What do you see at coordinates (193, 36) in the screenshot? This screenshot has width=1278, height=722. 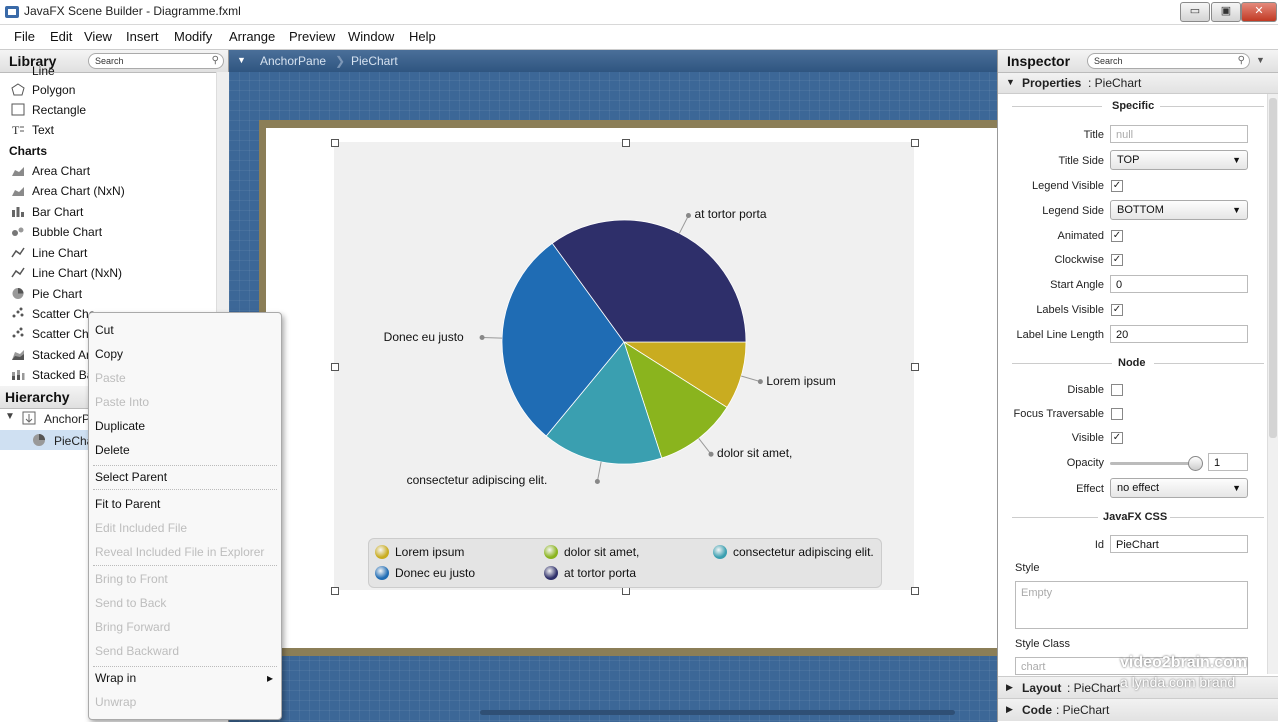 I see `menu-modify: Modify` at bounding box center [193, 36].